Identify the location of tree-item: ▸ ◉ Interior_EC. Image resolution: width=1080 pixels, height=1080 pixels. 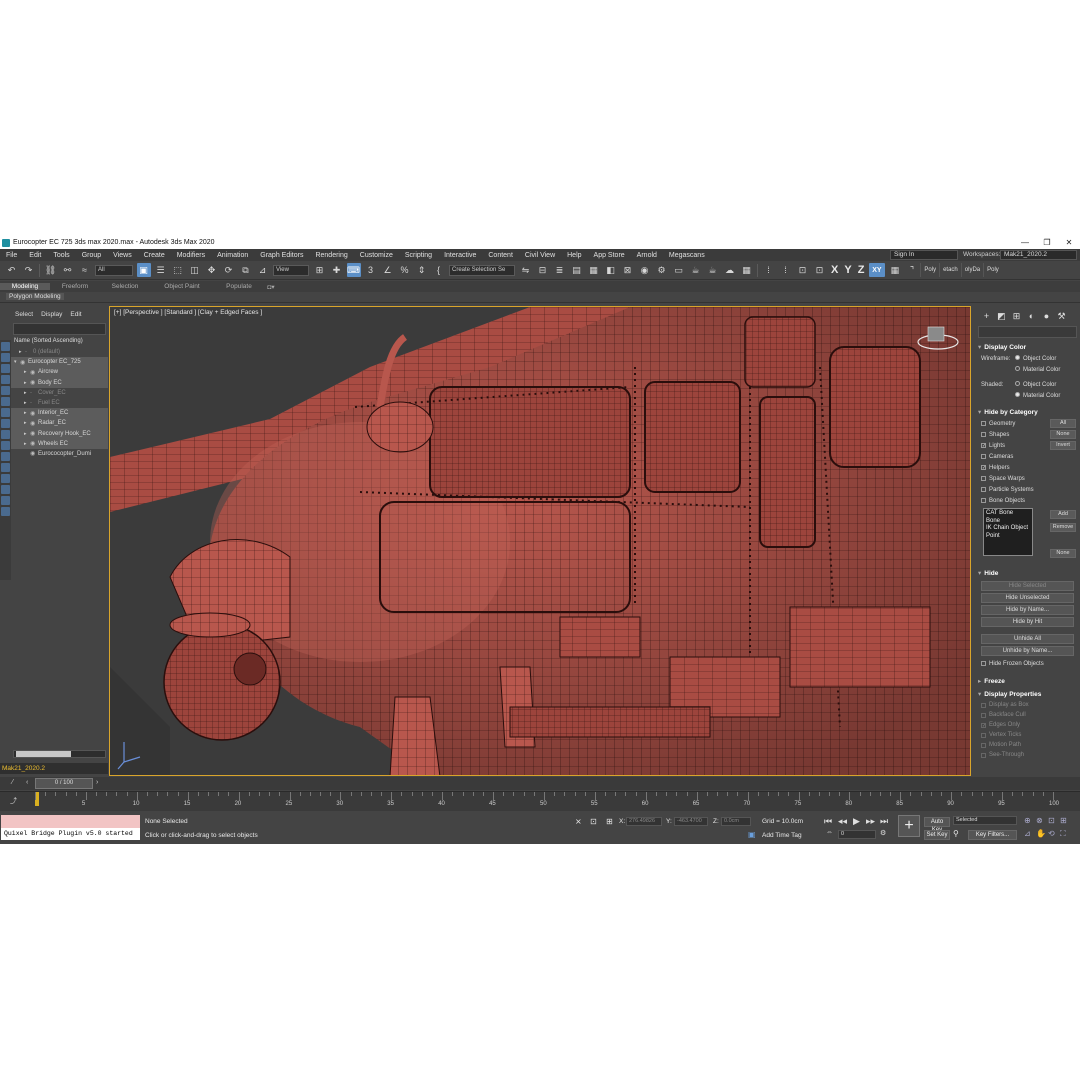
(59, 413).